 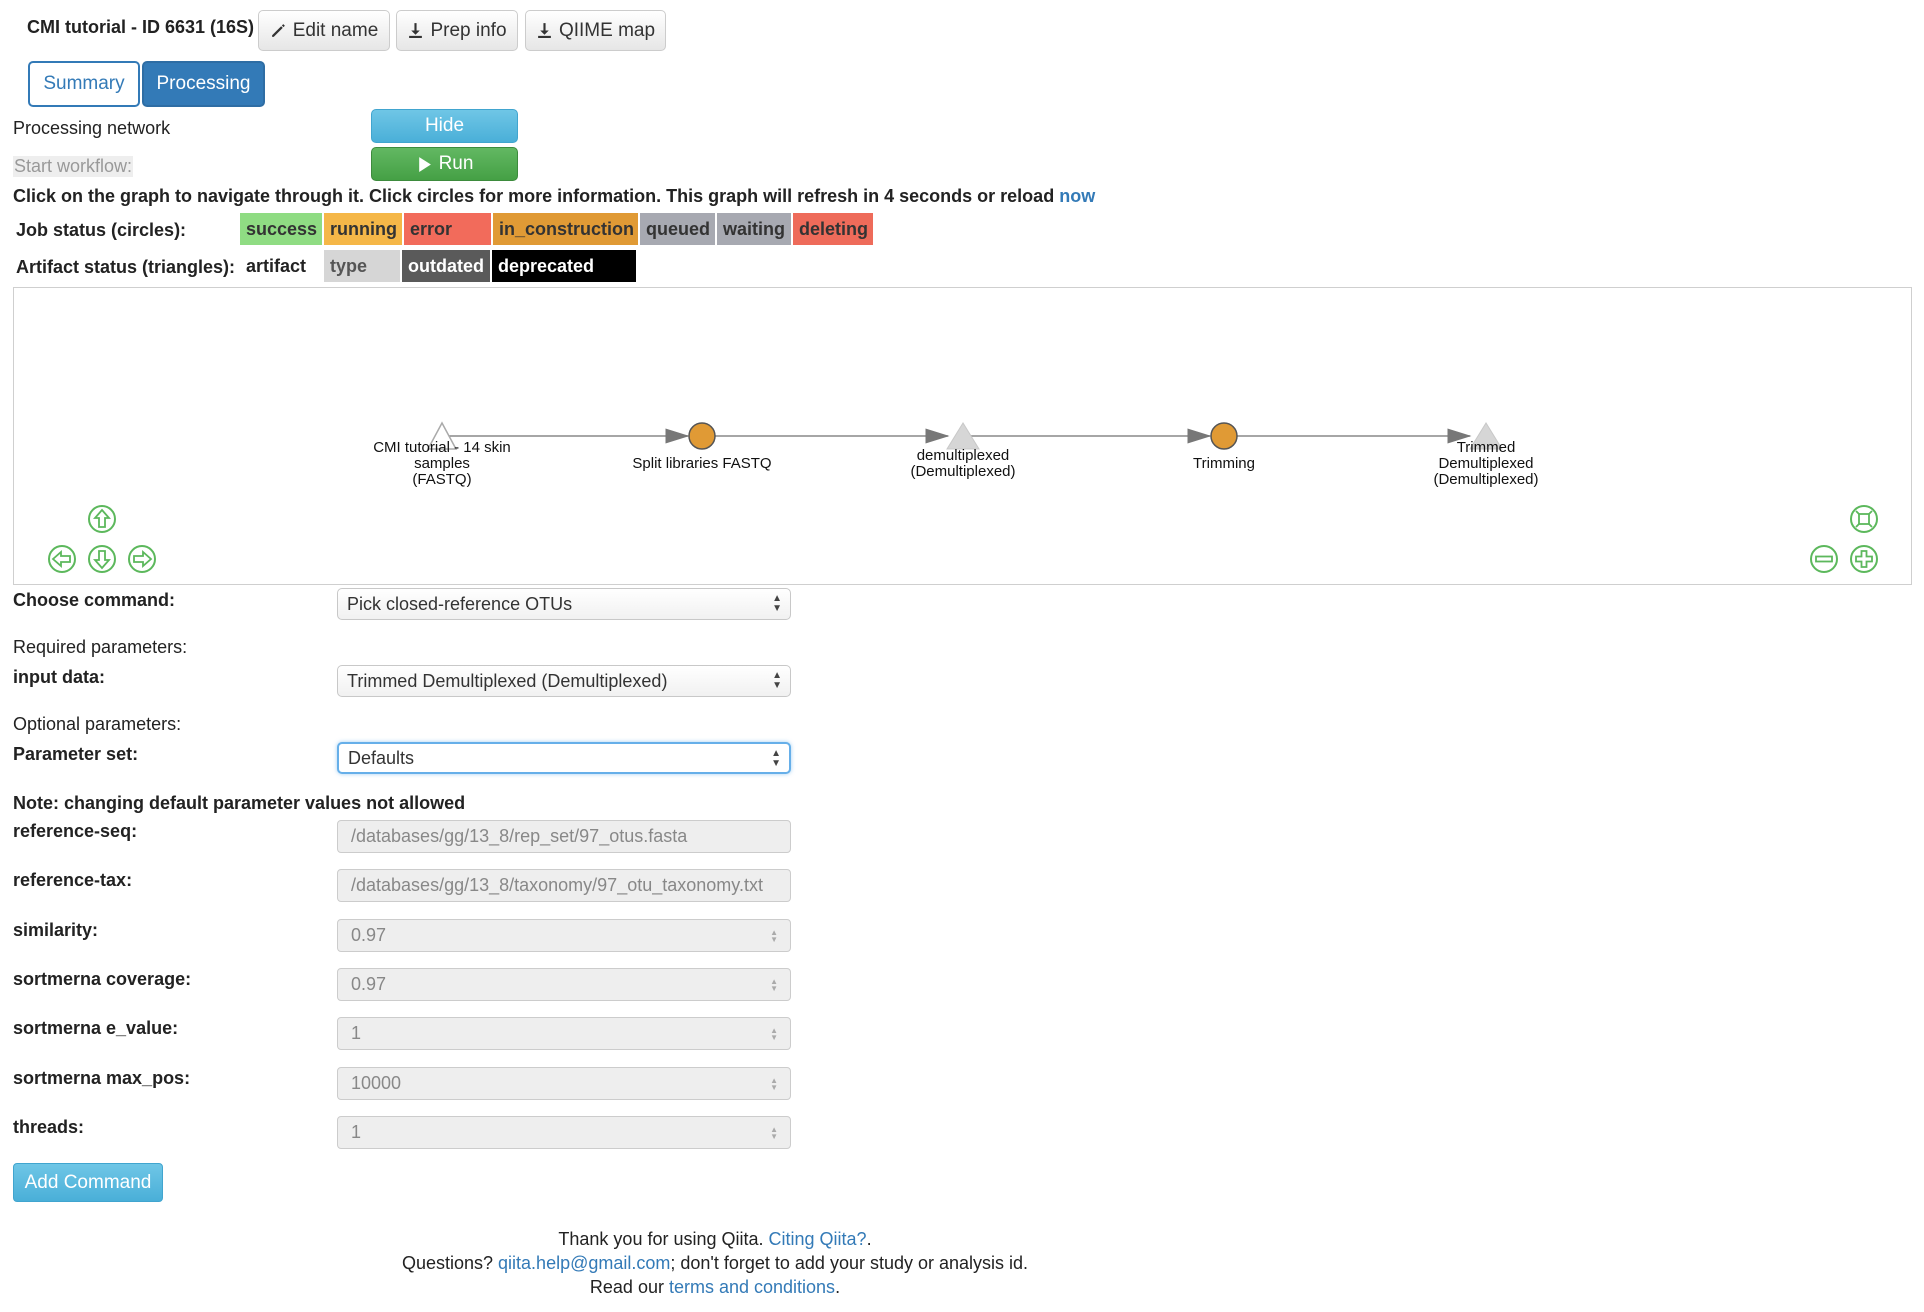 What do you see at coordinates (84, 84) in the screenshot?
I see `tab-summary: Summary` at bounding box center [84, 84].